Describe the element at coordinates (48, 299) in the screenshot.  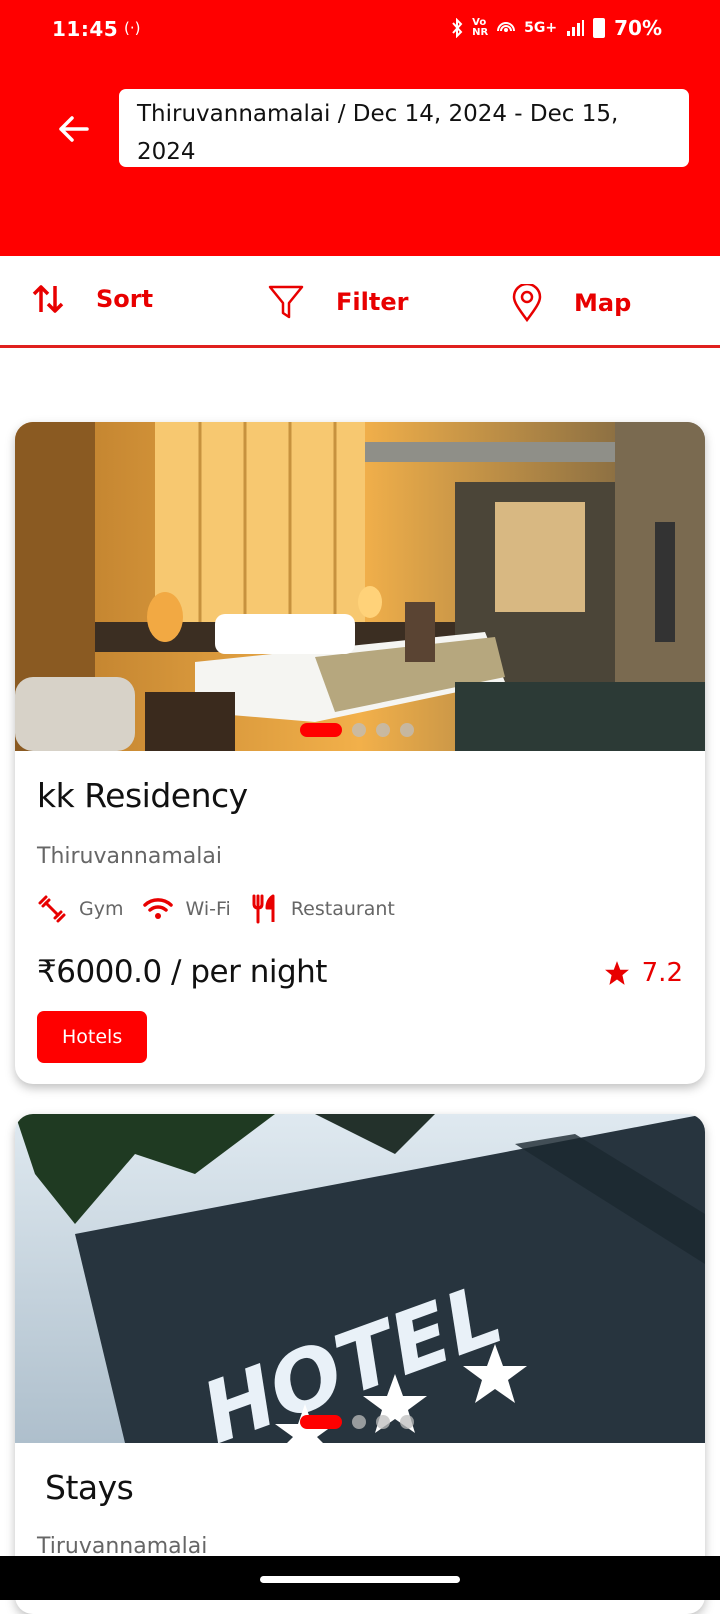
I see `sort-arrows-icon` at that location.